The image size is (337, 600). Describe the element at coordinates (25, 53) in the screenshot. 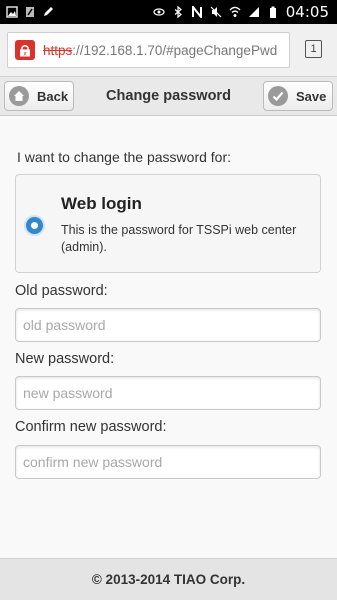

I see `svg-text: x` at that location.